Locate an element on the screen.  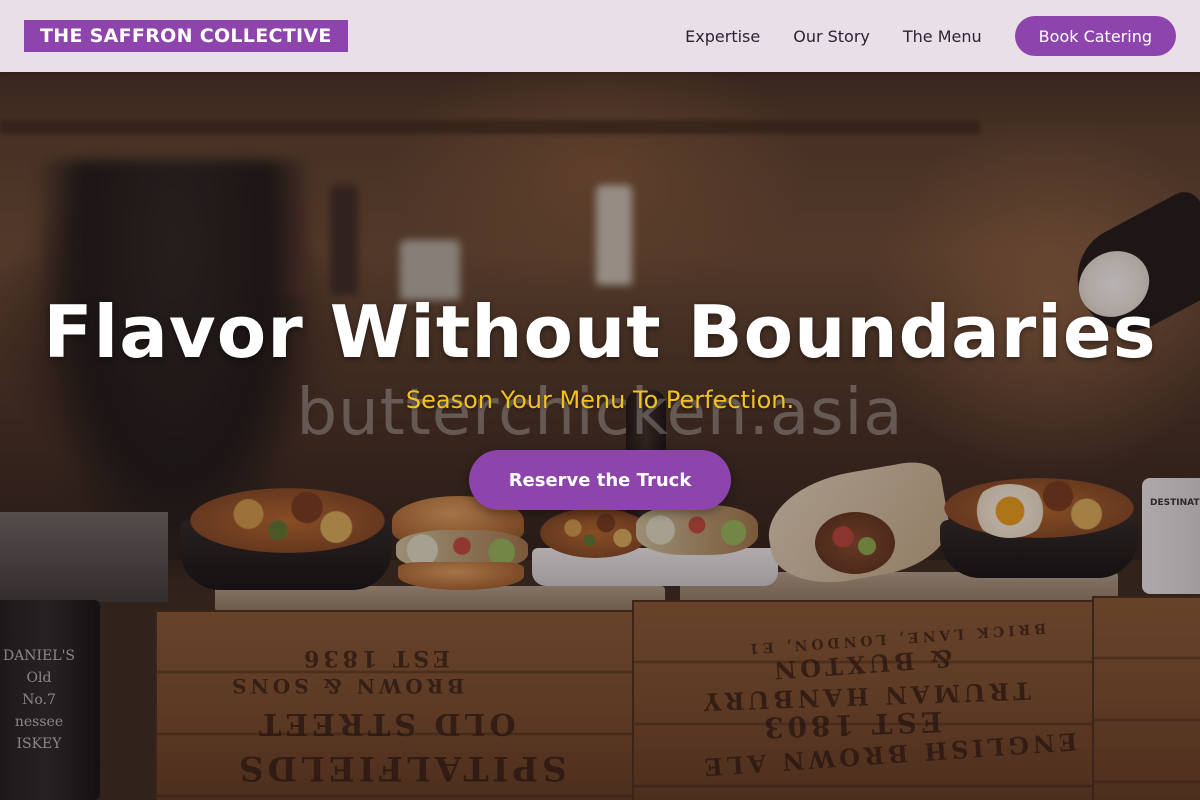
nav-link-expertise: Expertise is located at coordinates (722, 36).